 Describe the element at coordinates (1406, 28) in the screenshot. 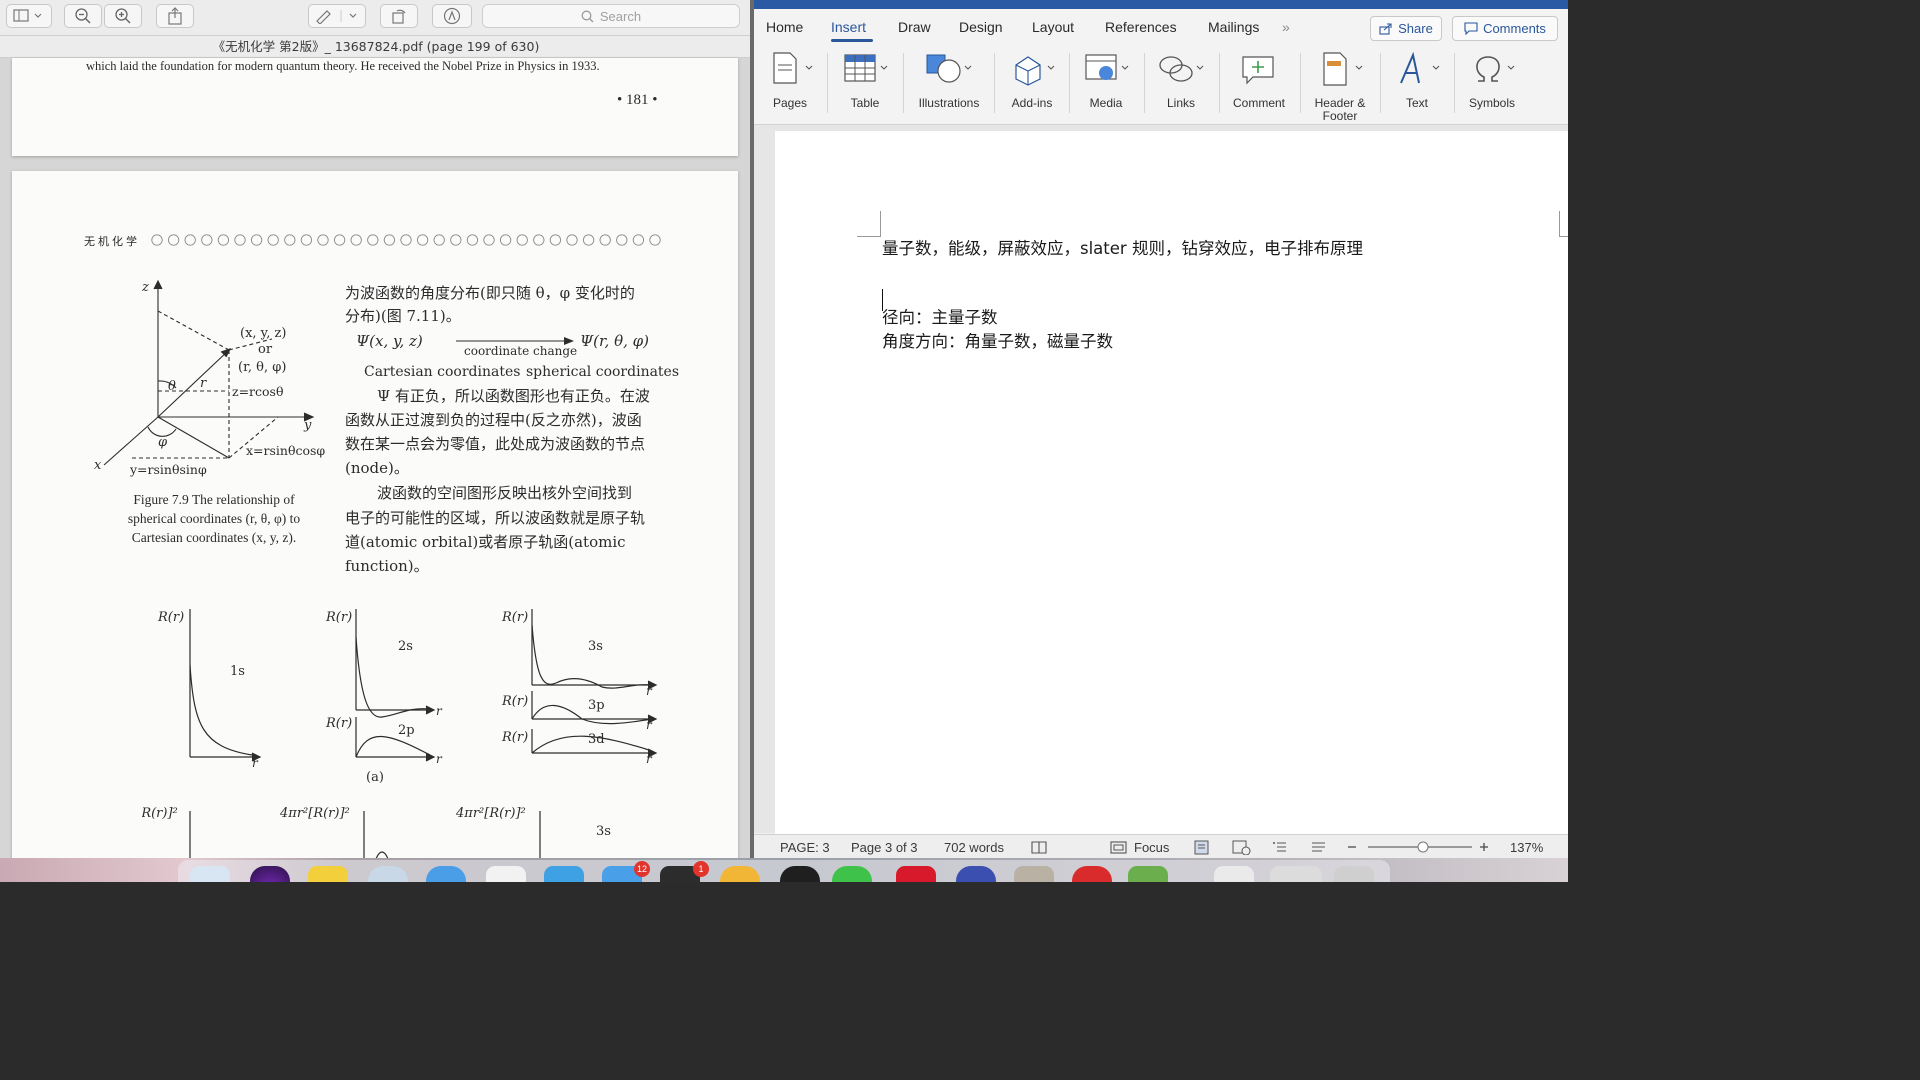

I see `share-button: Share` at that location.